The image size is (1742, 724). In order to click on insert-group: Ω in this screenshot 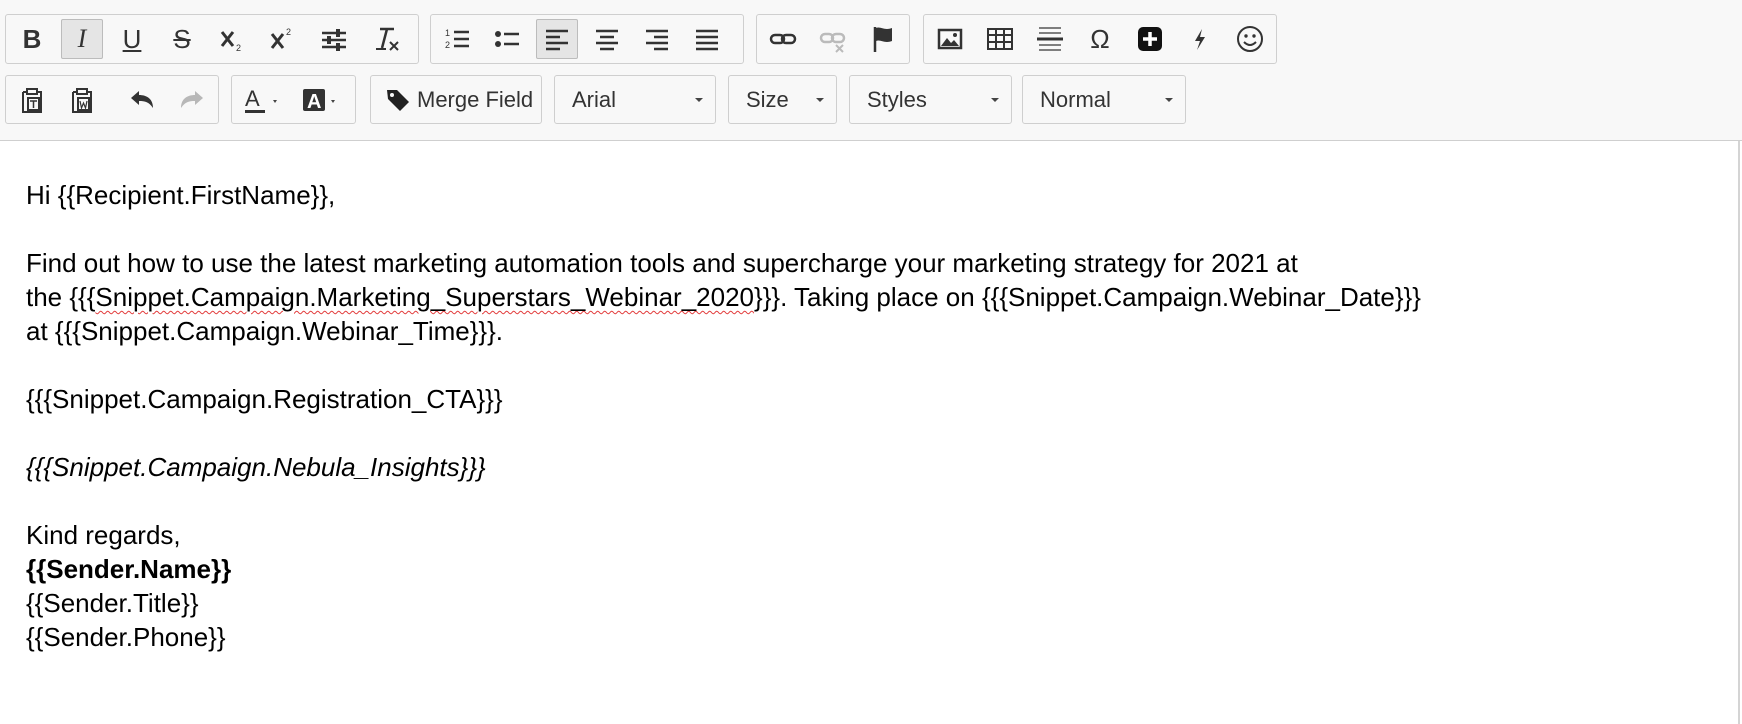, I will do `click(1100, 39)`.